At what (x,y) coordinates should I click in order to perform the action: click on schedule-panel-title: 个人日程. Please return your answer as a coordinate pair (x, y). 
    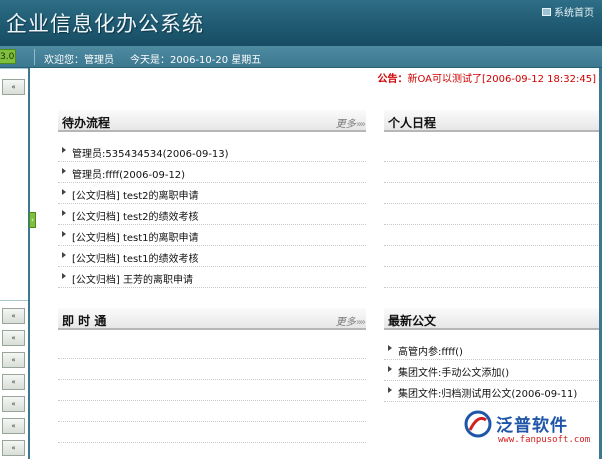
    Looking at the image, I should click on (412, 123).